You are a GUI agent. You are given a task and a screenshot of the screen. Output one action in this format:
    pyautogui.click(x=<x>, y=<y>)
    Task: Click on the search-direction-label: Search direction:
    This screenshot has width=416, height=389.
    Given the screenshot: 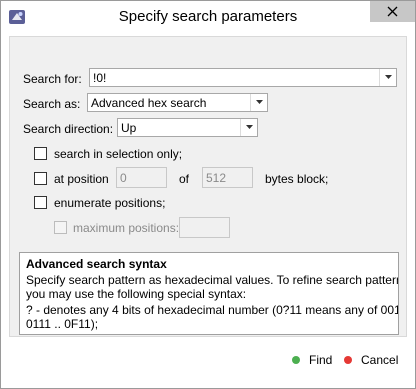 What is the action you would take?
    pyautogui.click(x=68, y=129)
    